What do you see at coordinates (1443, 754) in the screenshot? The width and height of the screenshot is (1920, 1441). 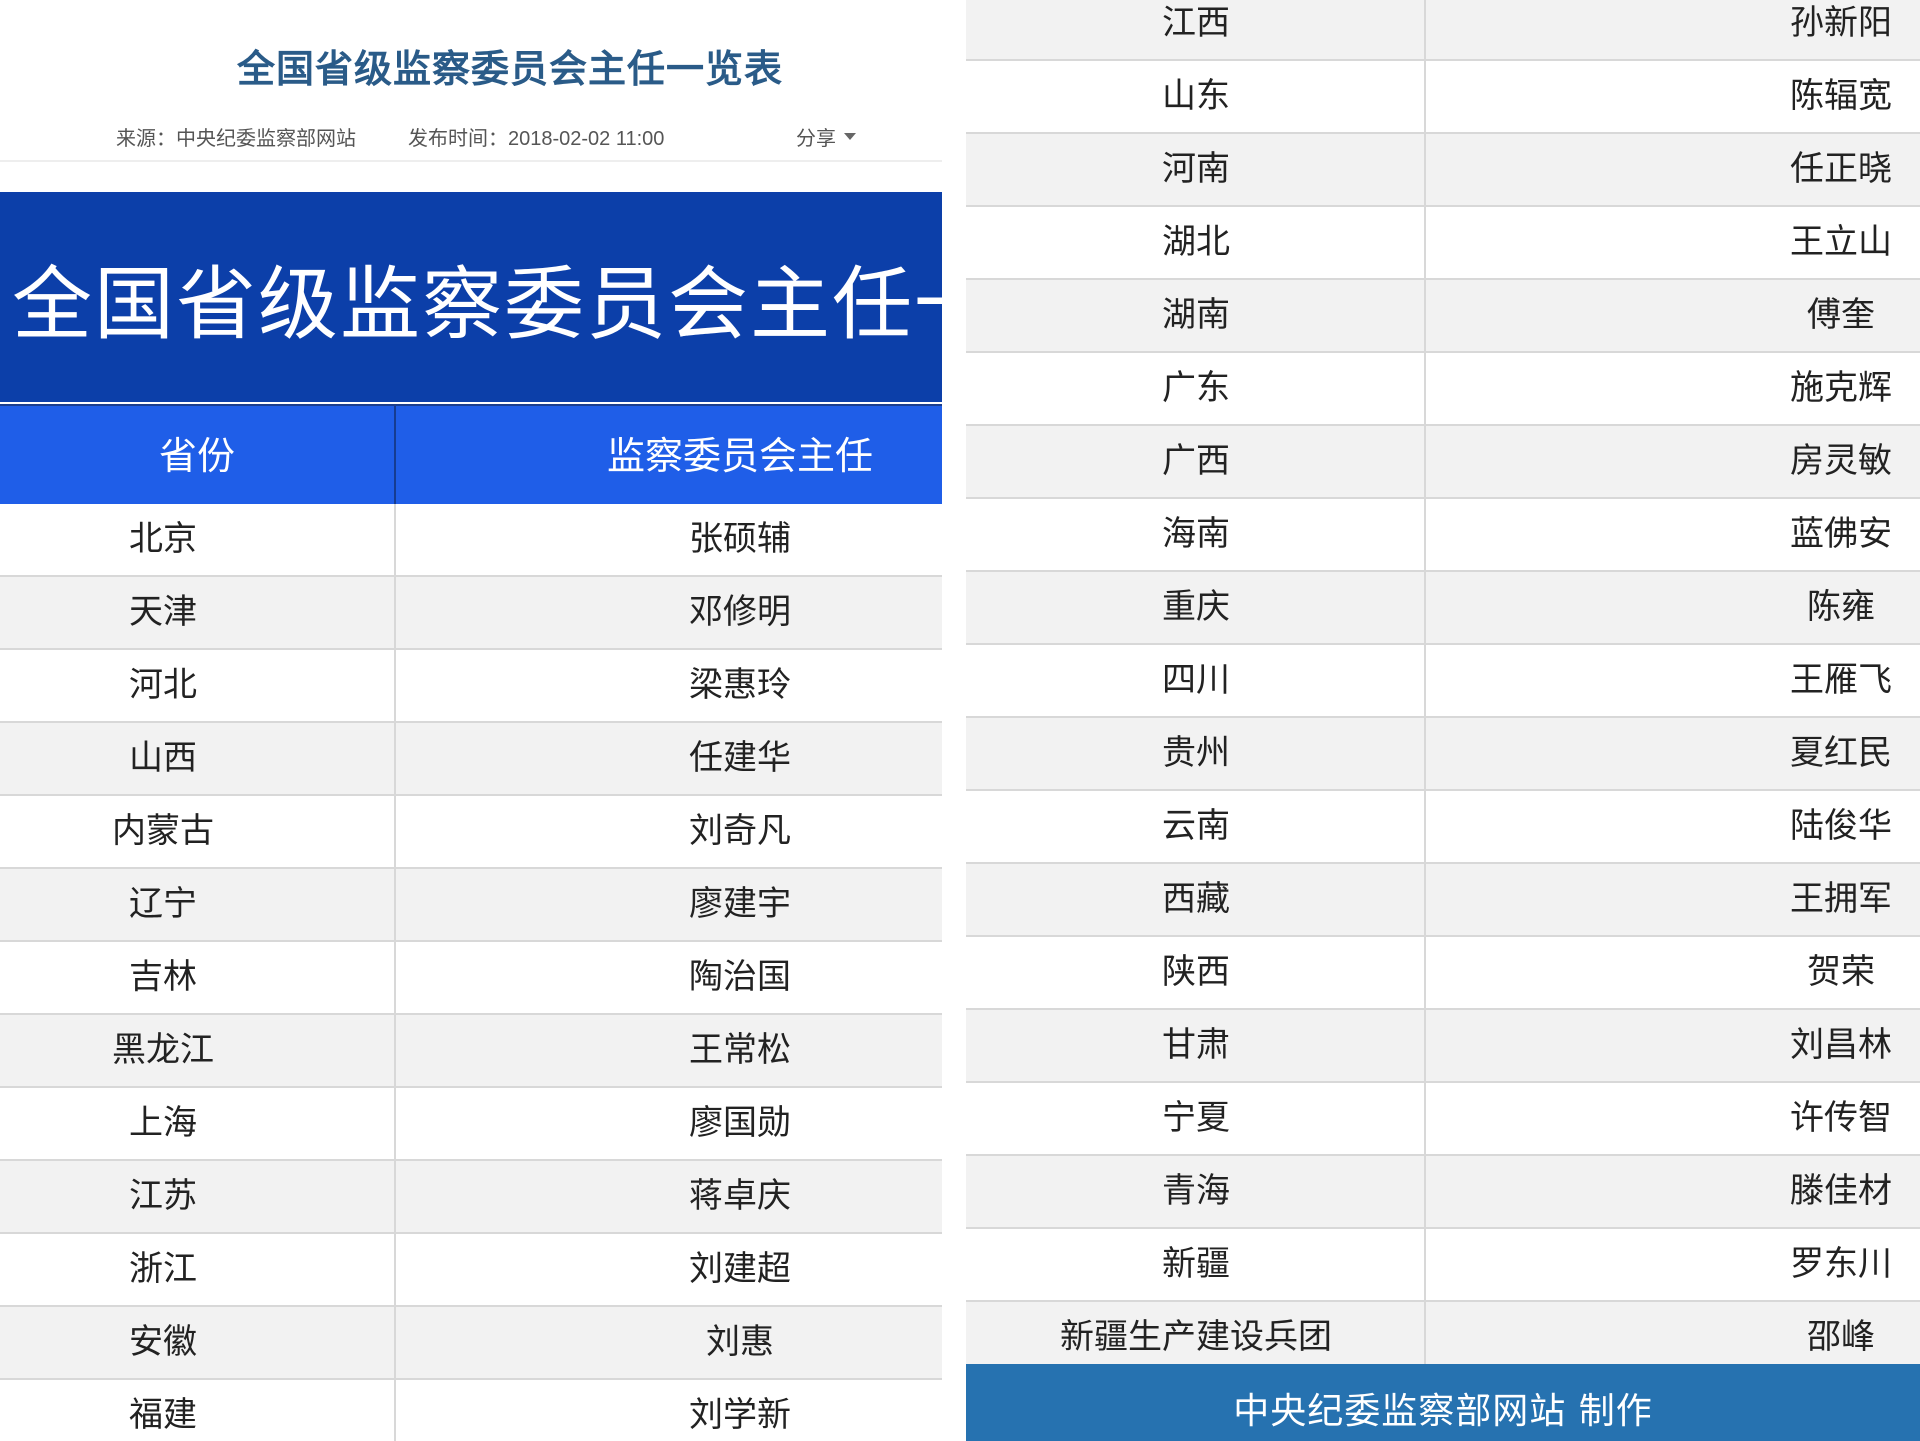 I see `table-row: 贵州 夏红民` at bounding box center [1443, 754].